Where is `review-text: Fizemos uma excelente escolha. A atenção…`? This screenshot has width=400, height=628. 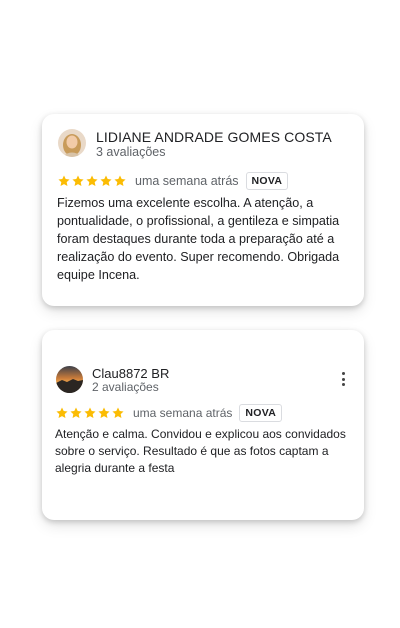 review-text: Fizemos uma excelente escolha. A atenção… is located at coordinates (198, 239).